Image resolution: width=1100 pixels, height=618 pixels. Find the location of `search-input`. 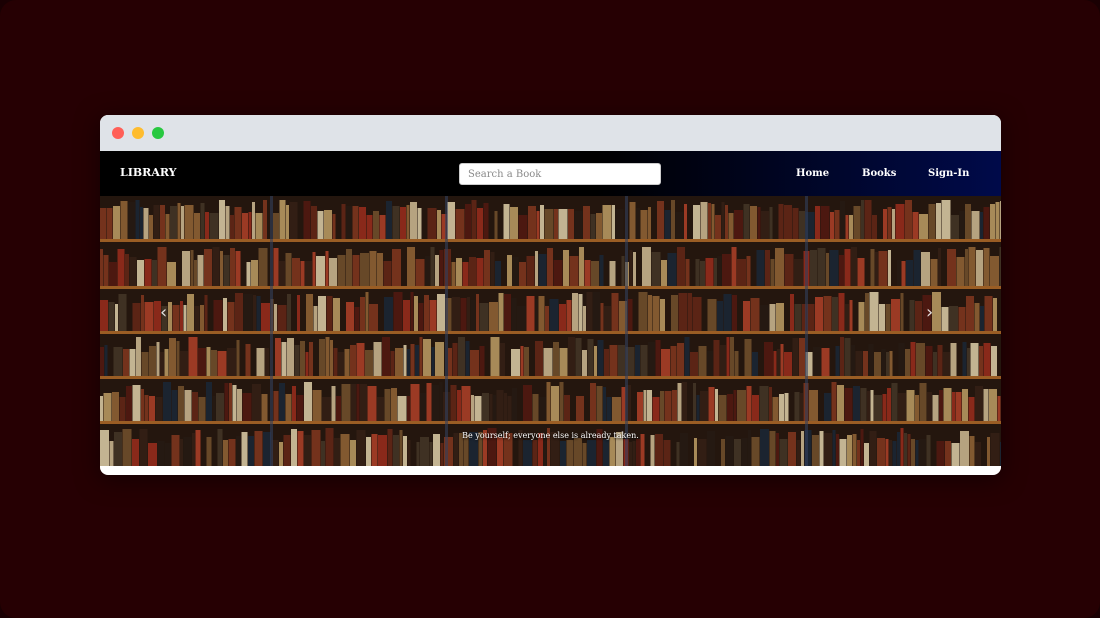

search-input is located at coordinates (560, 174).